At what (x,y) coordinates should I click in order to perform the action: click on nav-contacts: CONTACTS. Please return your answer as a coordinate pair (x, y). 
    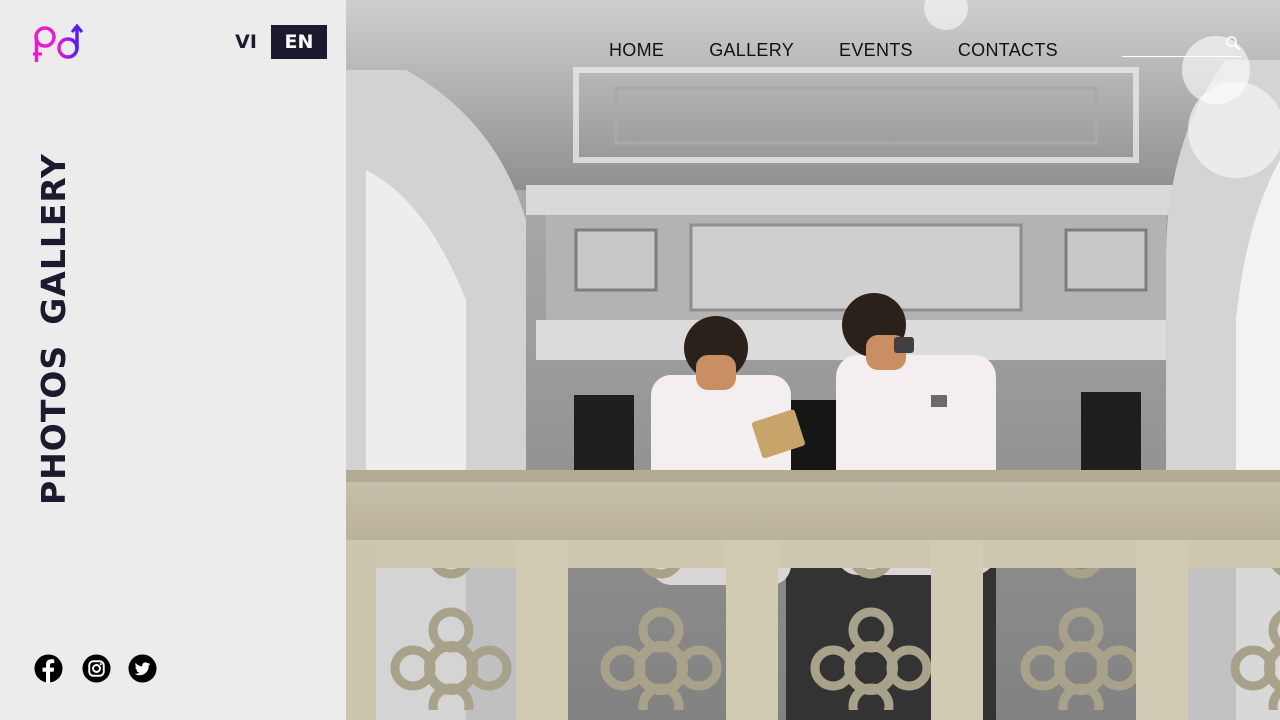
    Looking at the image, I should click on (1008, 50).